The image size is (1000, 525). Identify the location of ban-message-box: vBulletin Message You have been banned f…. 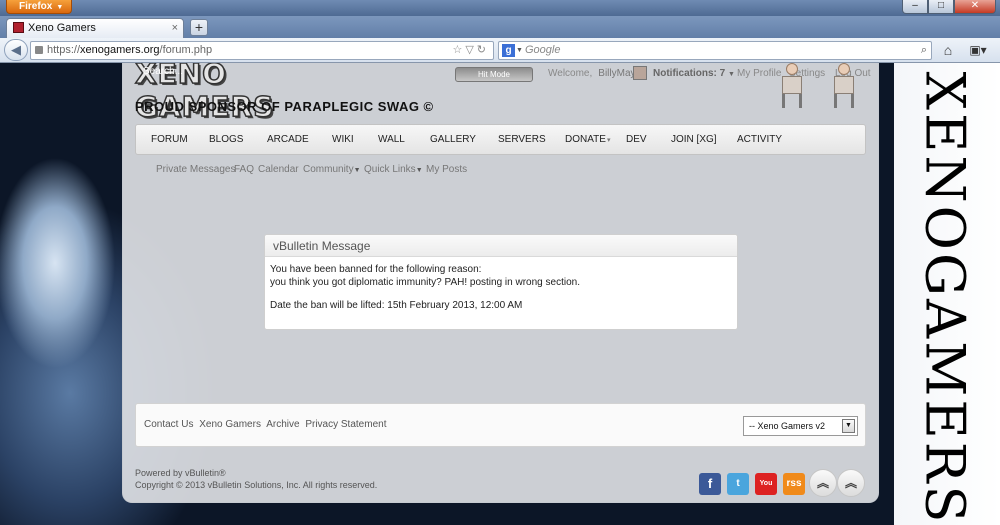
(501, 282).